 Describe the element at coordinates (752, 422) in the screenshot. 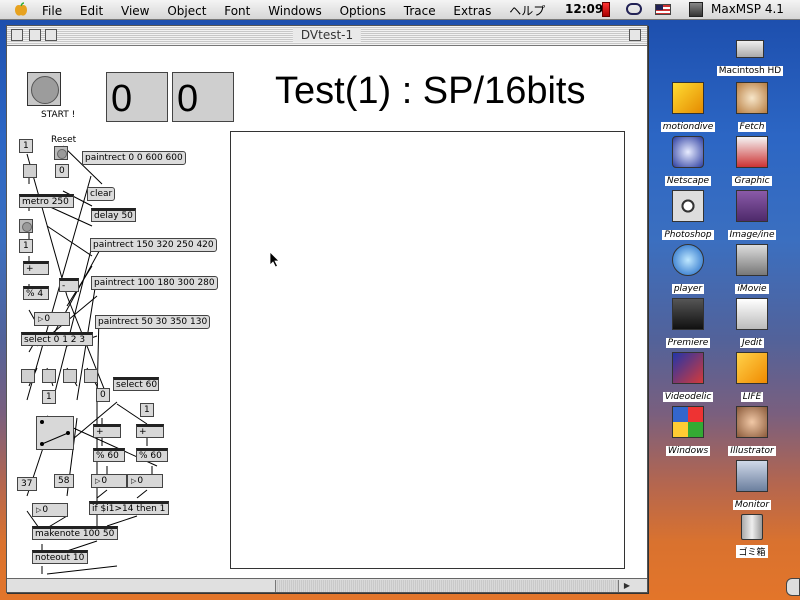

I see `illustrator-venus-icon` at that location.